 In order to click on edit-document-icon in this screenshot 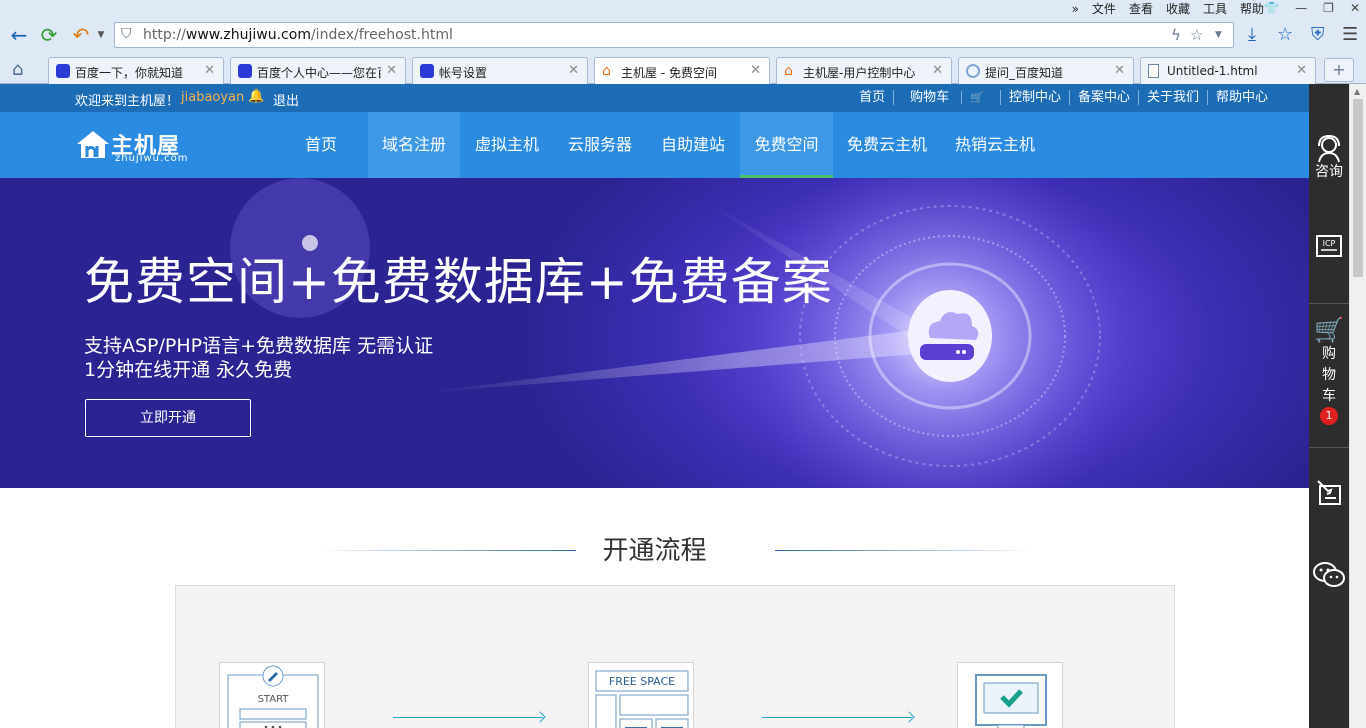, I will do `click(1329, 492)`.